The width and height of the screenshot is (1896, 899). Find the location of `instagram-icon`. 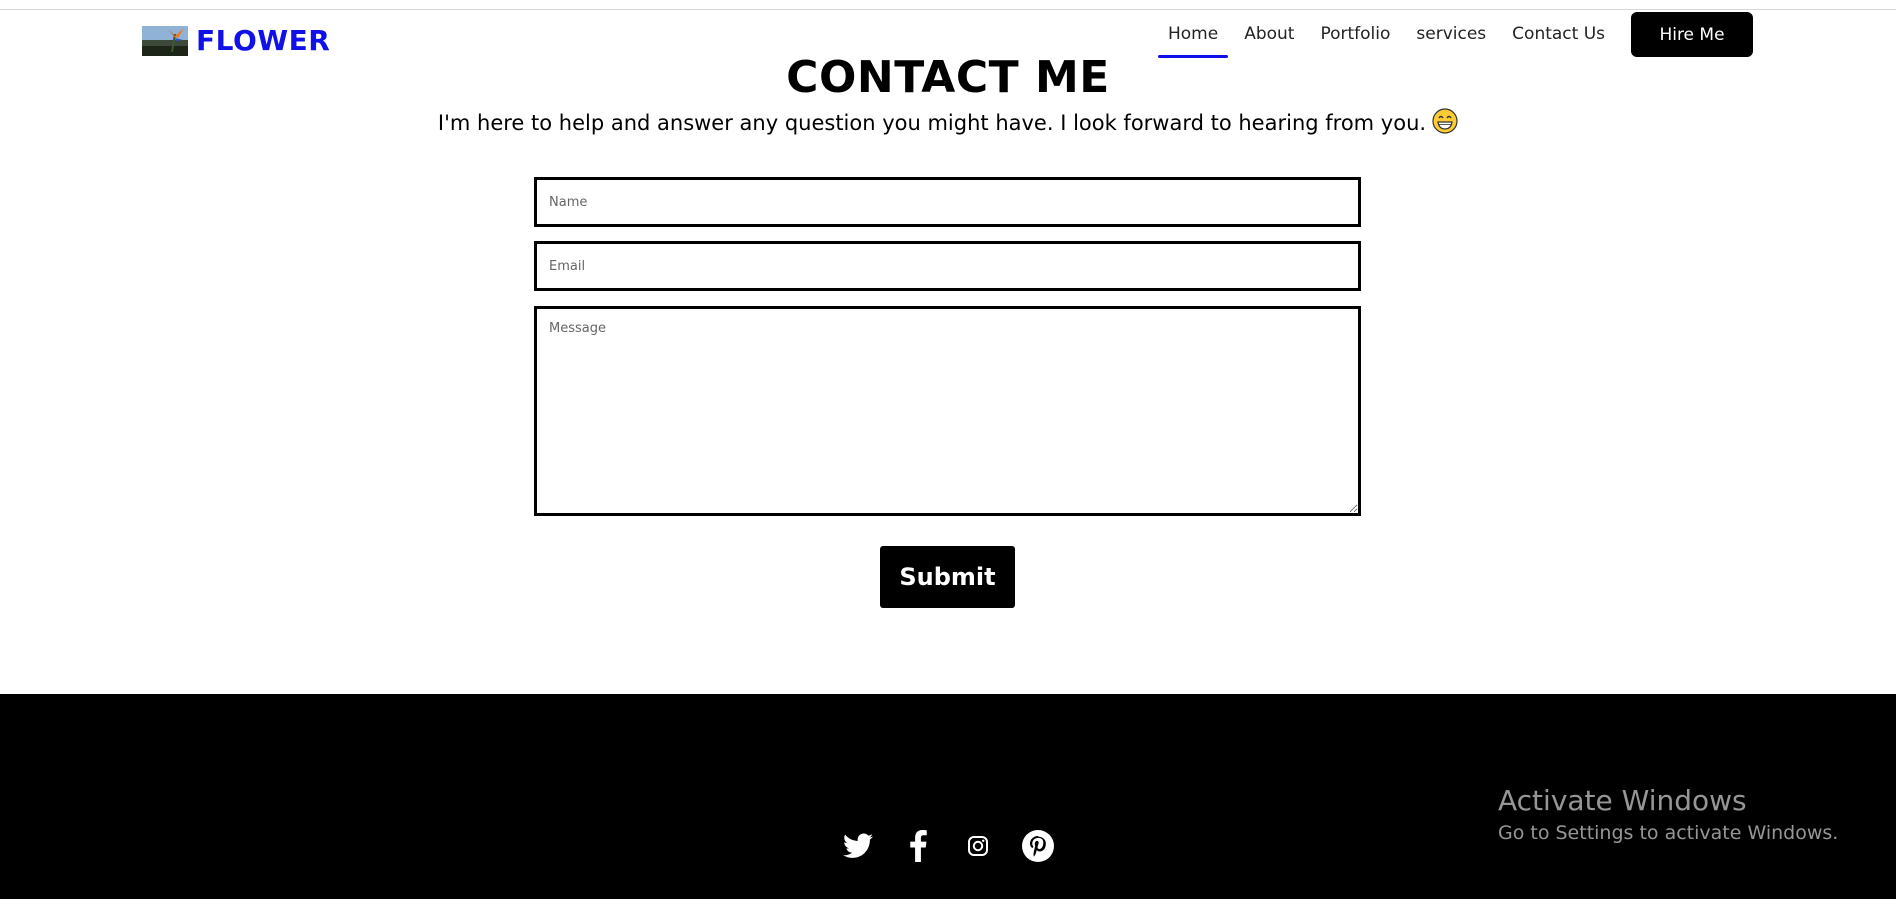

instagram-icon is located at coordinates (978, 846).